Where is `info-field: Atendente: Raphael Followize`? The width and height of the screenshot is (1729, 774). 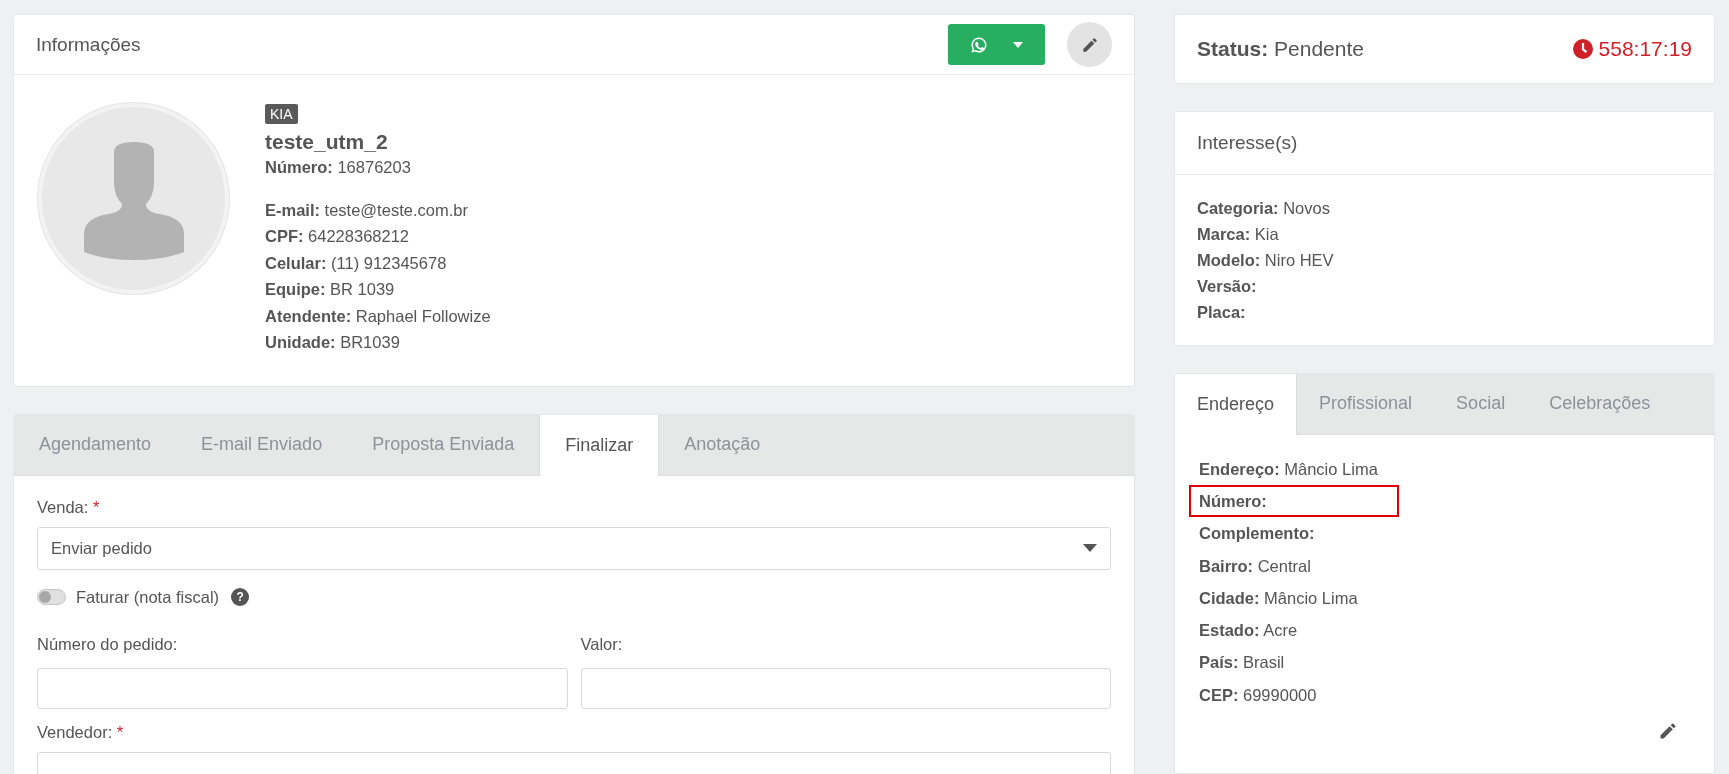
info-field: Atendente: Raphael Followize is located at coordinates (378, 315).